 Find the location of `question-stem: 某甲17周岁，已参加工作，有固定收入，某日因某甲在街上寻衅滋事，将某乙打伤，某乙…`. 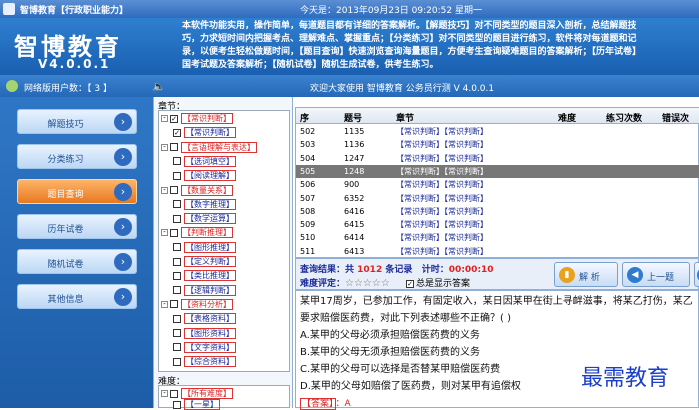

question-stem: 某甲17周岁，已参加工作，有固定收入，某日因某甲在街上寻衅滋事，将某乙打伤，某乙… is located at coordinates (496, 310).